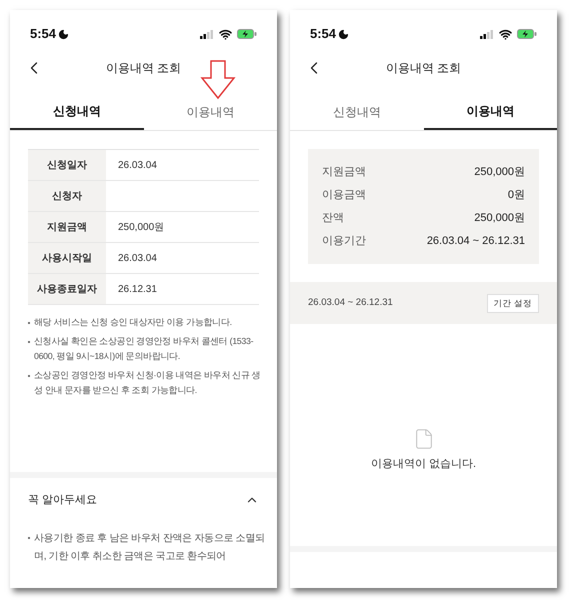  I want to click on table-cell: 사용시작일, so click(67, 258).